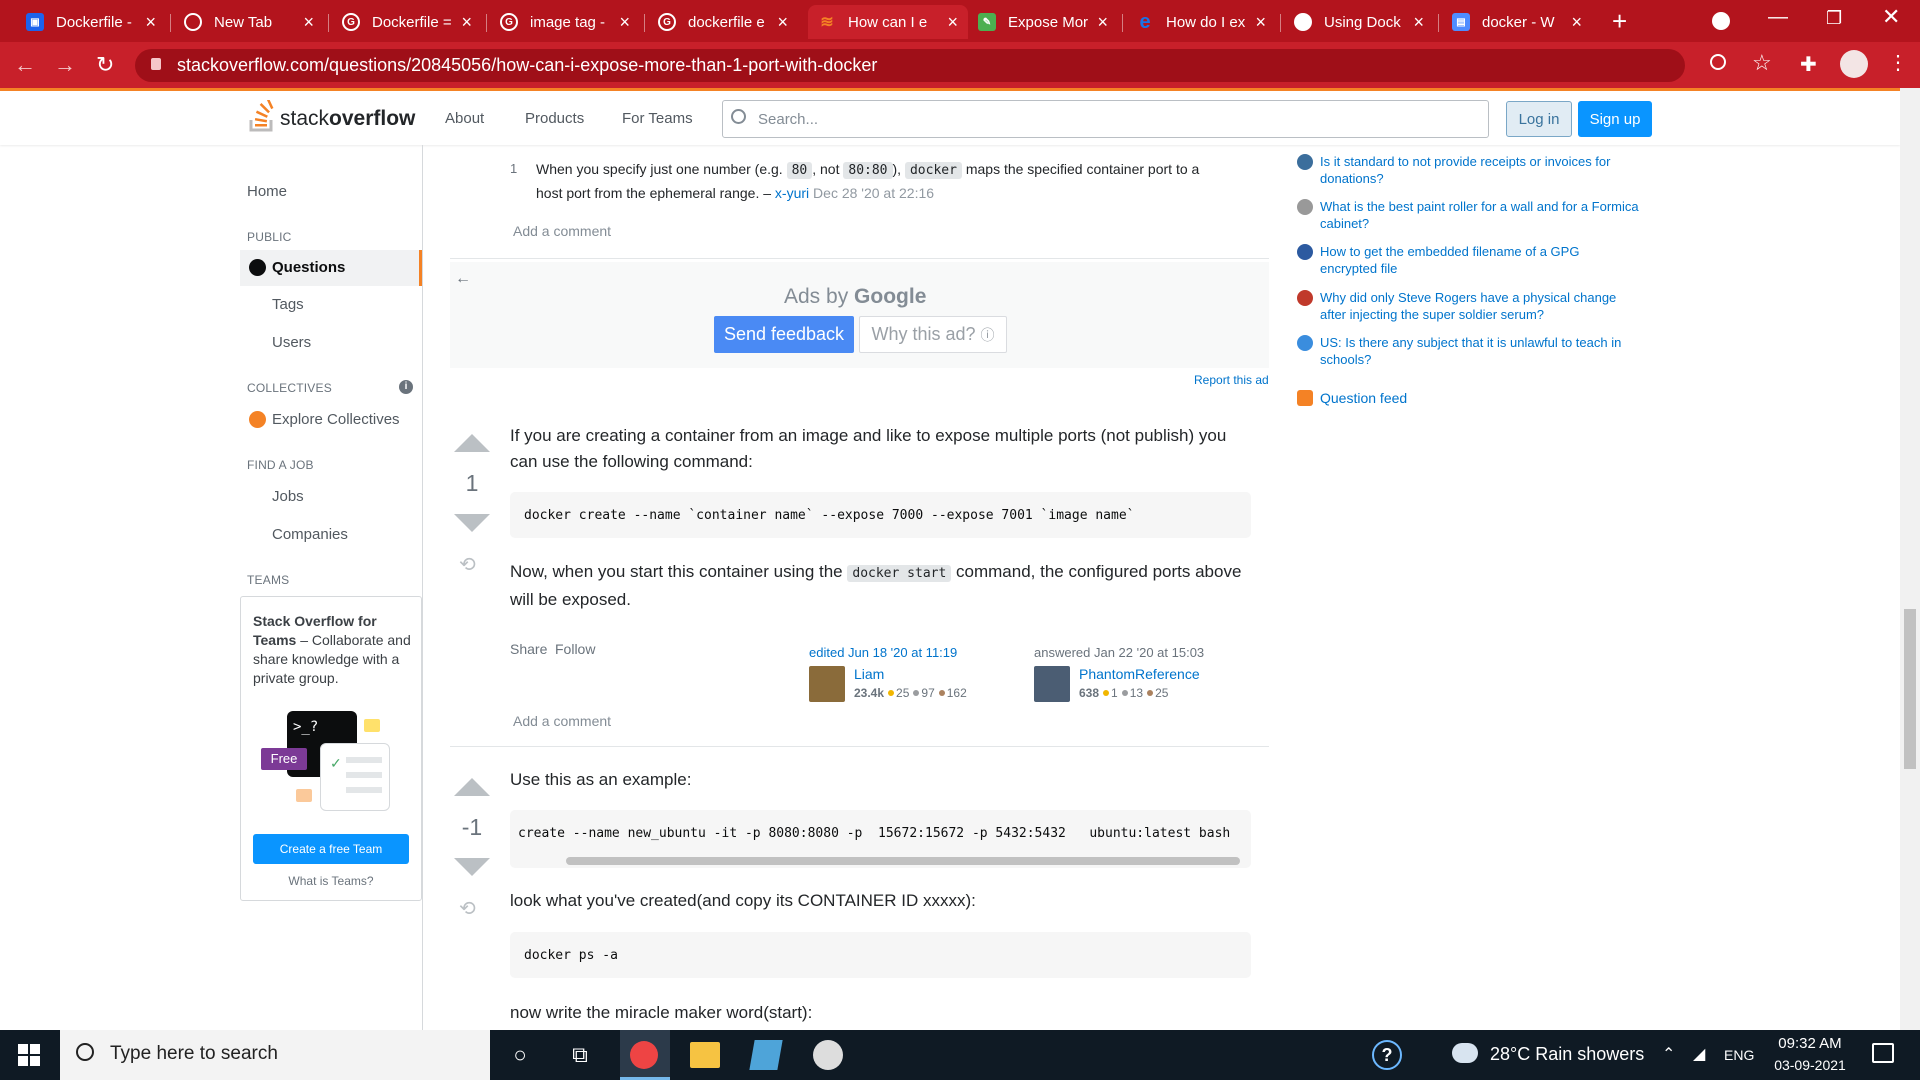 The image size is (1920, 1080). Describe the element at coordinates (1567, 1054) in the screenshot. I see `weather-text: 28°C Rain showers` at that location.